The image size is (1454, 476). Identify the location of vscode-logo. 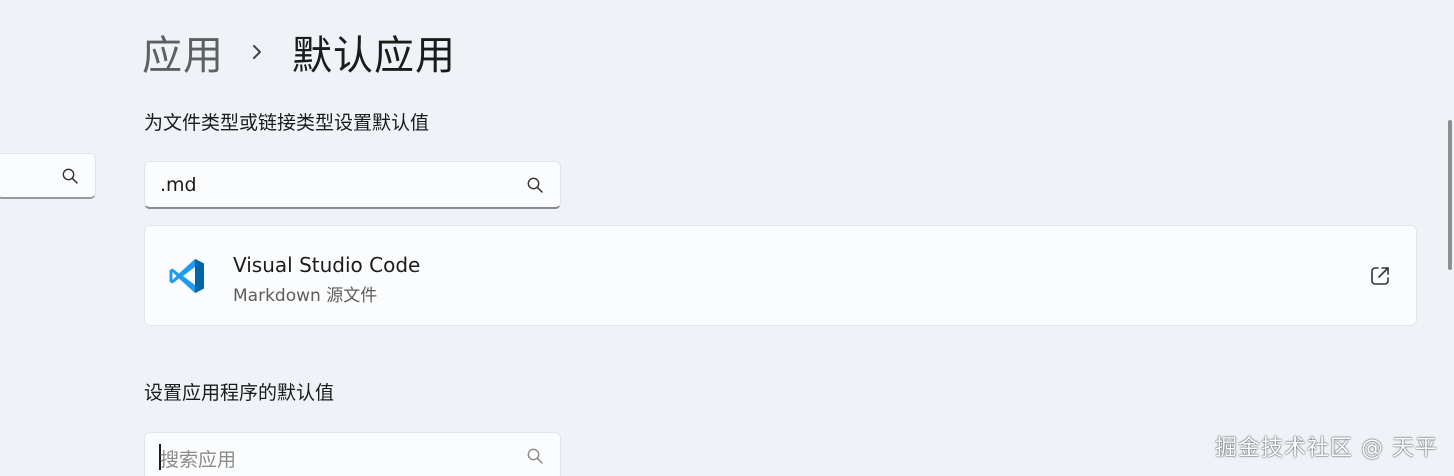
(186, 276).